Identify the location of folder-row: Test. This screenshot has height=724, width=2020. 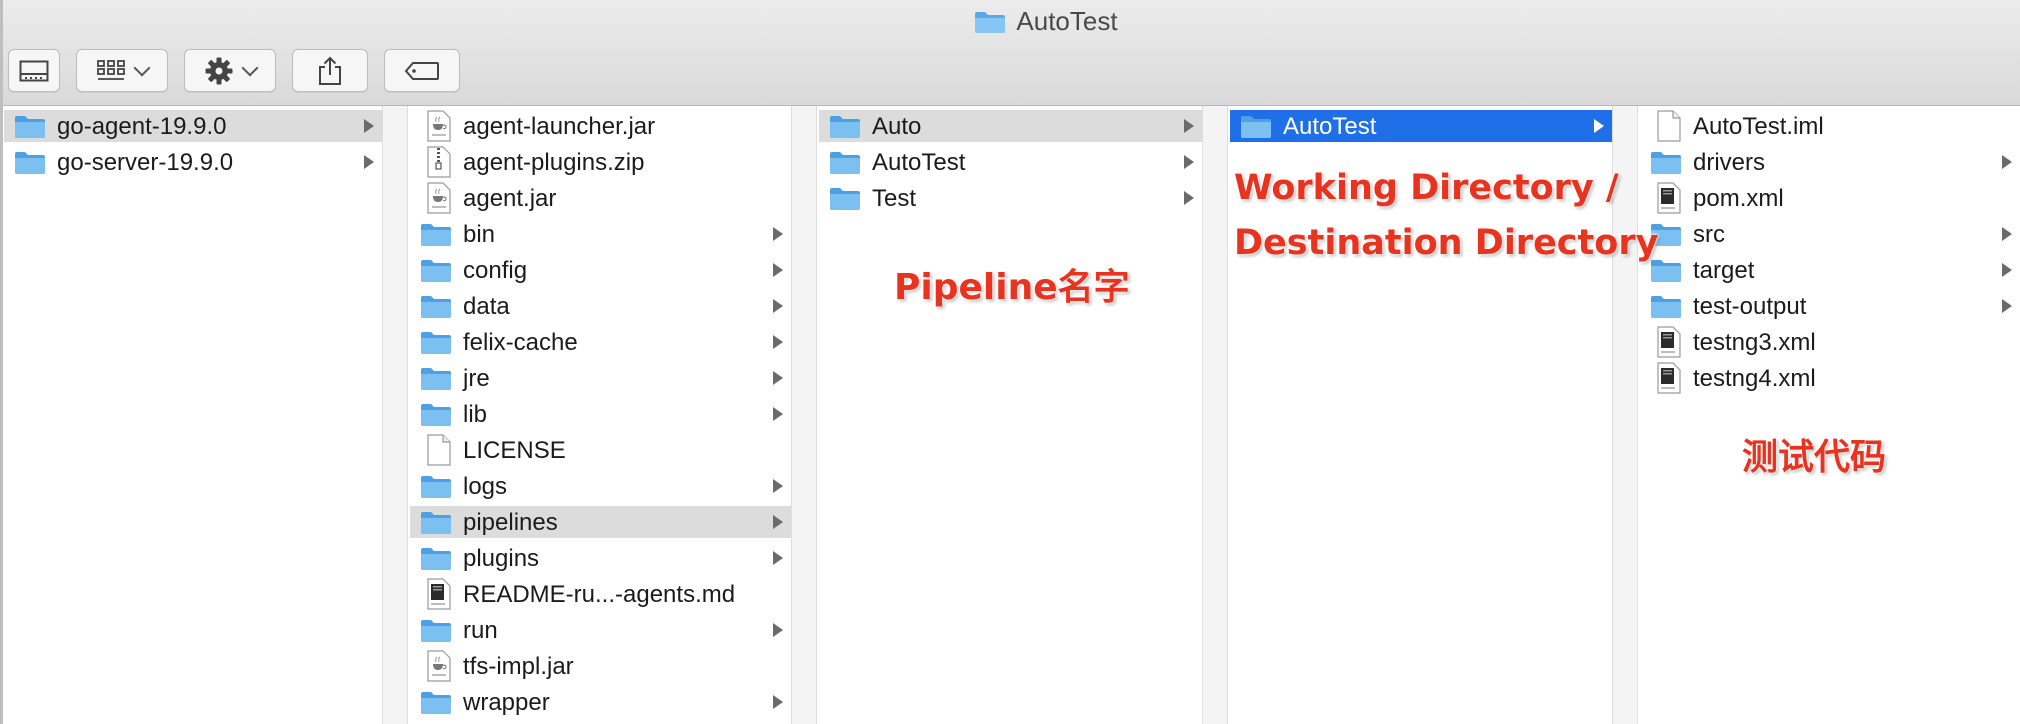
(1010, 198).